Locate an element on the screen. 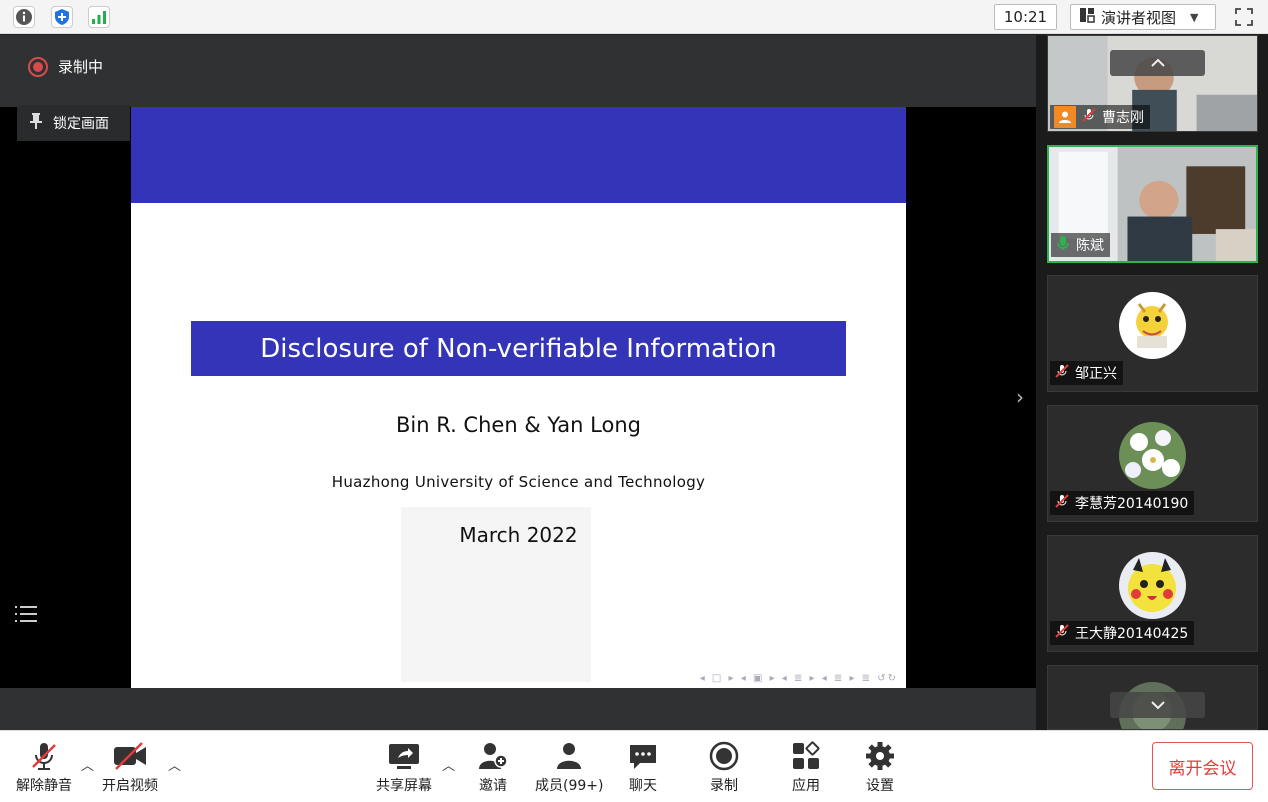 The height and width of the screenshot is (802, 1268). share-screen-label: 共享屏幕 is located at coordinates (404, 786).